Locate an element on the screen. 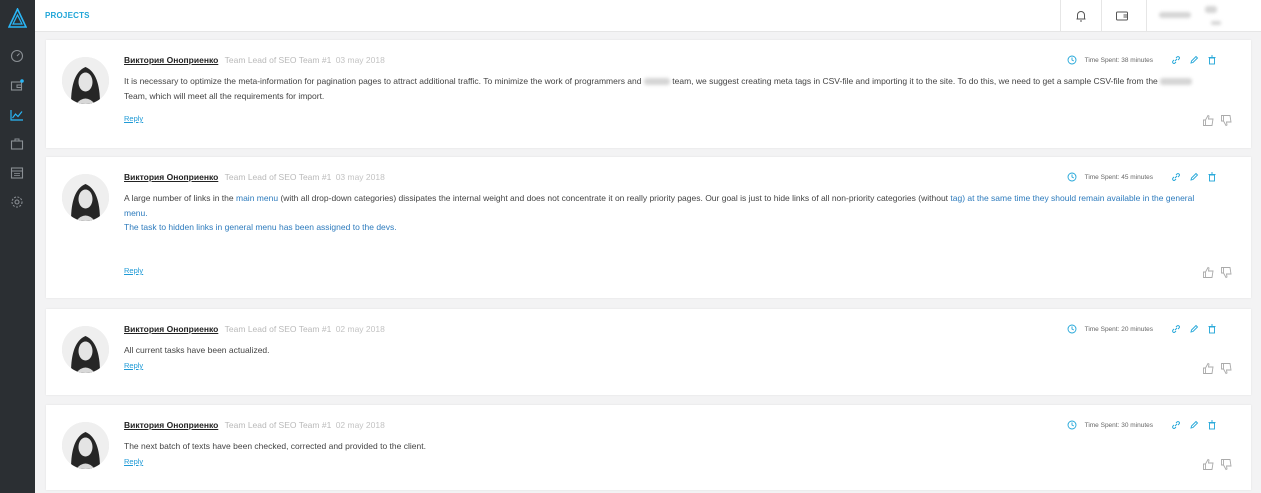  user-avatar-blurred is located at coordinates (1211, 9).